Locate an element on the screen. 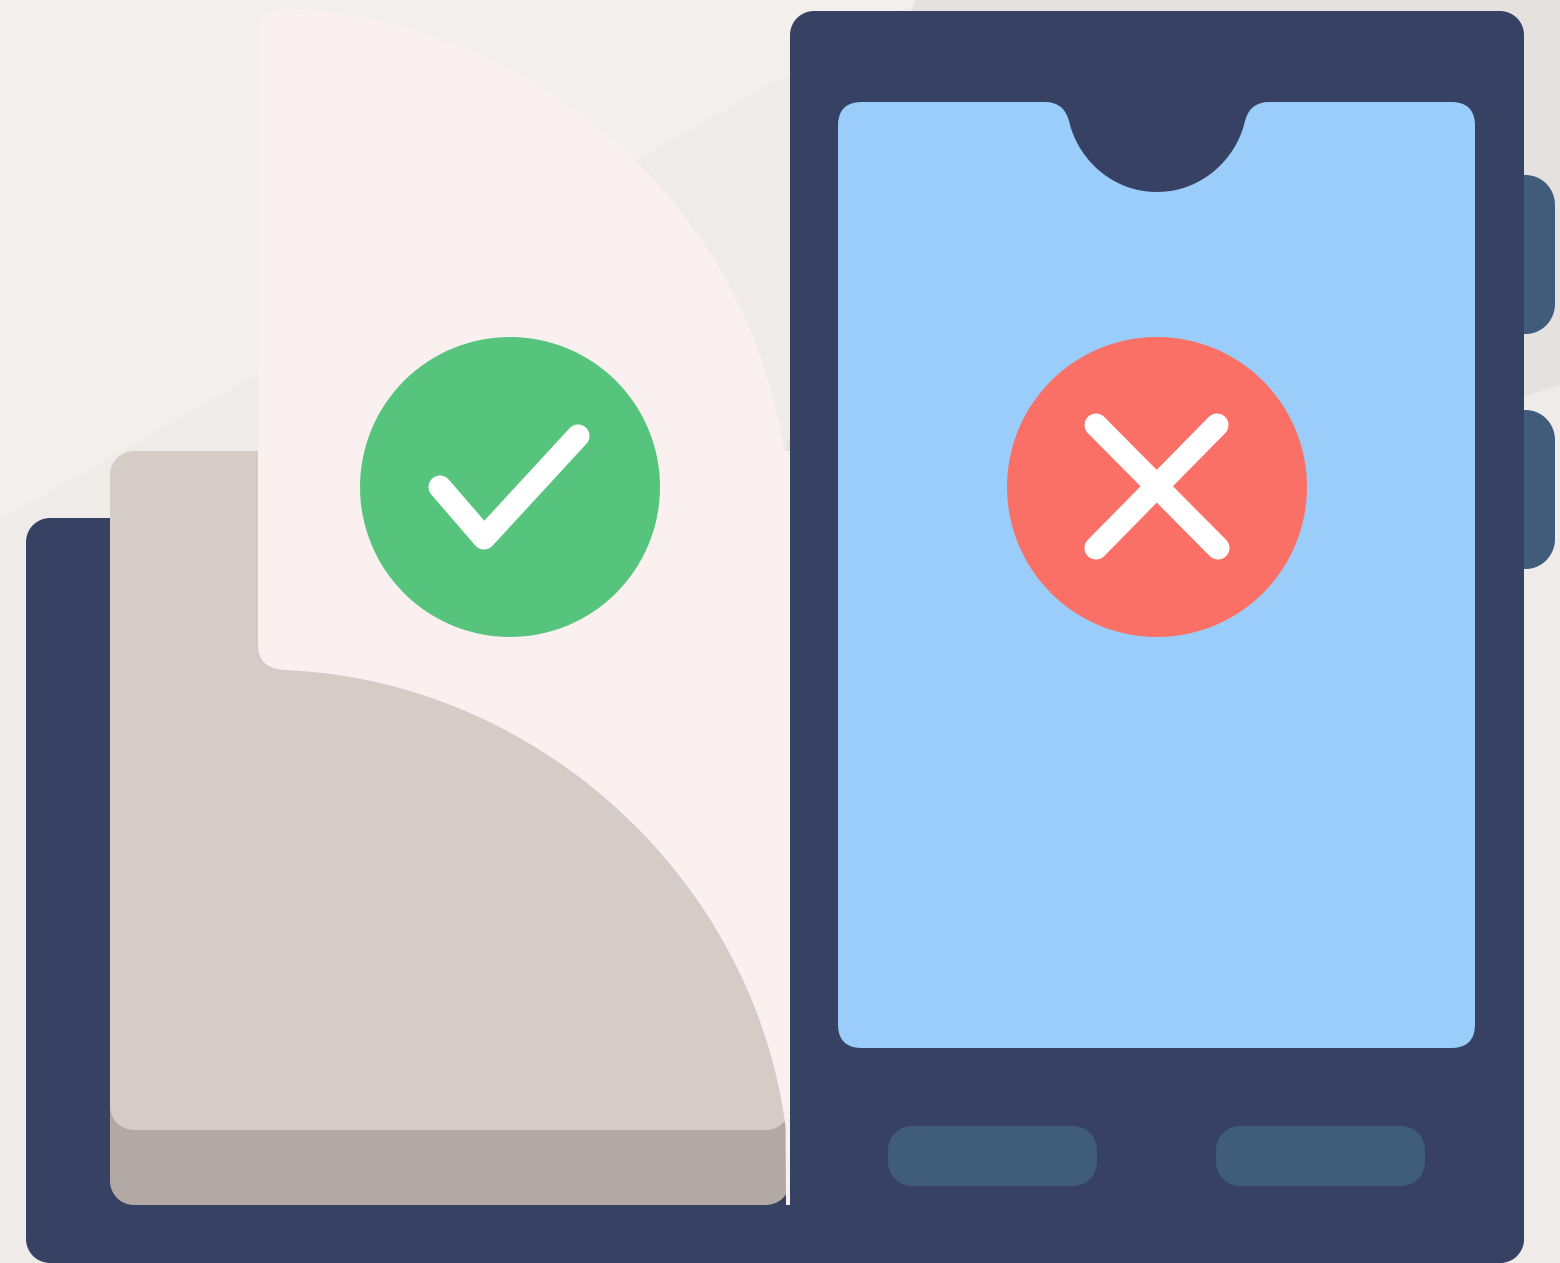  phone-home-button-left is located at coordinates (992, 1156).